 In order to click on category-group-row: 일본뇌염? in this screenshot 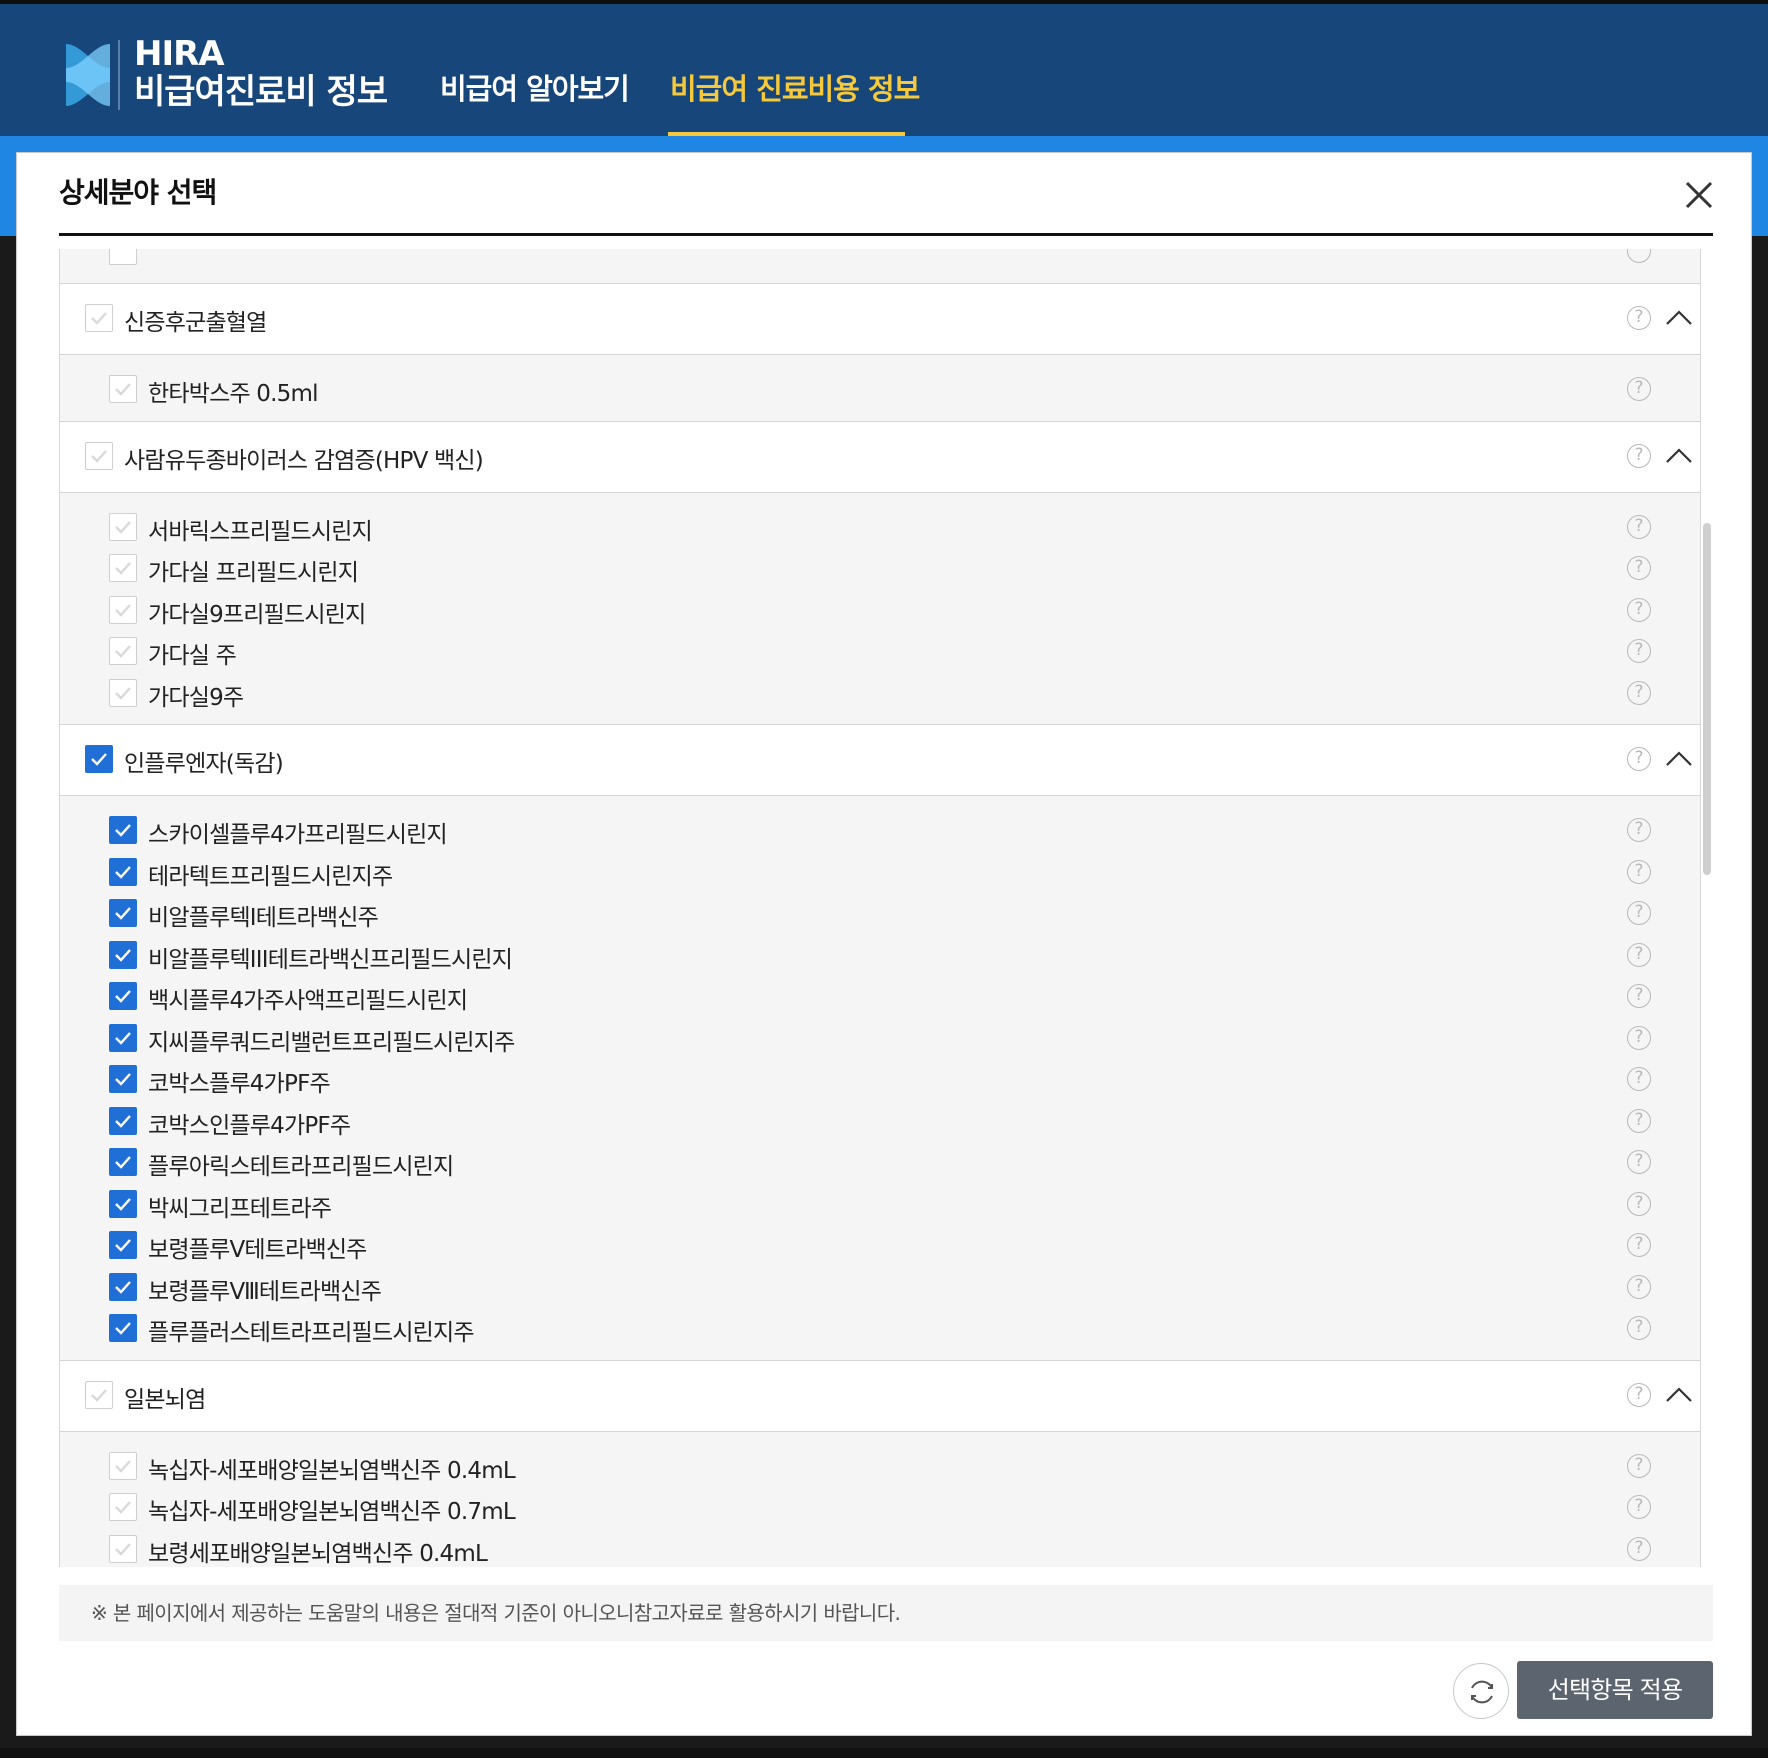, I will do `click(880, 1396)`.